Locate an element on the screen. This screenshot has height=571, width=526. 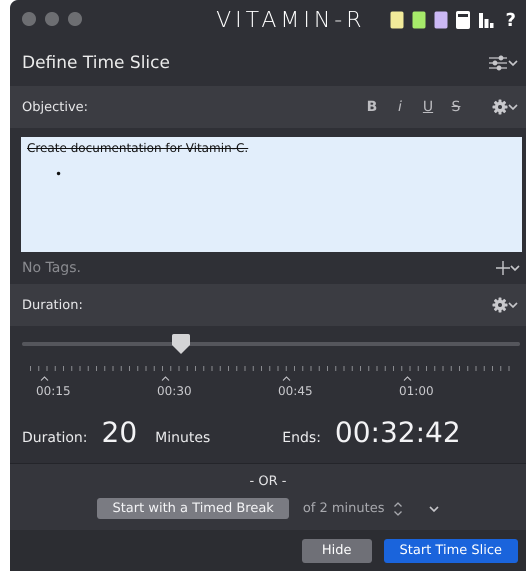
hide-button: Hide is located at coordinates (337, 550).